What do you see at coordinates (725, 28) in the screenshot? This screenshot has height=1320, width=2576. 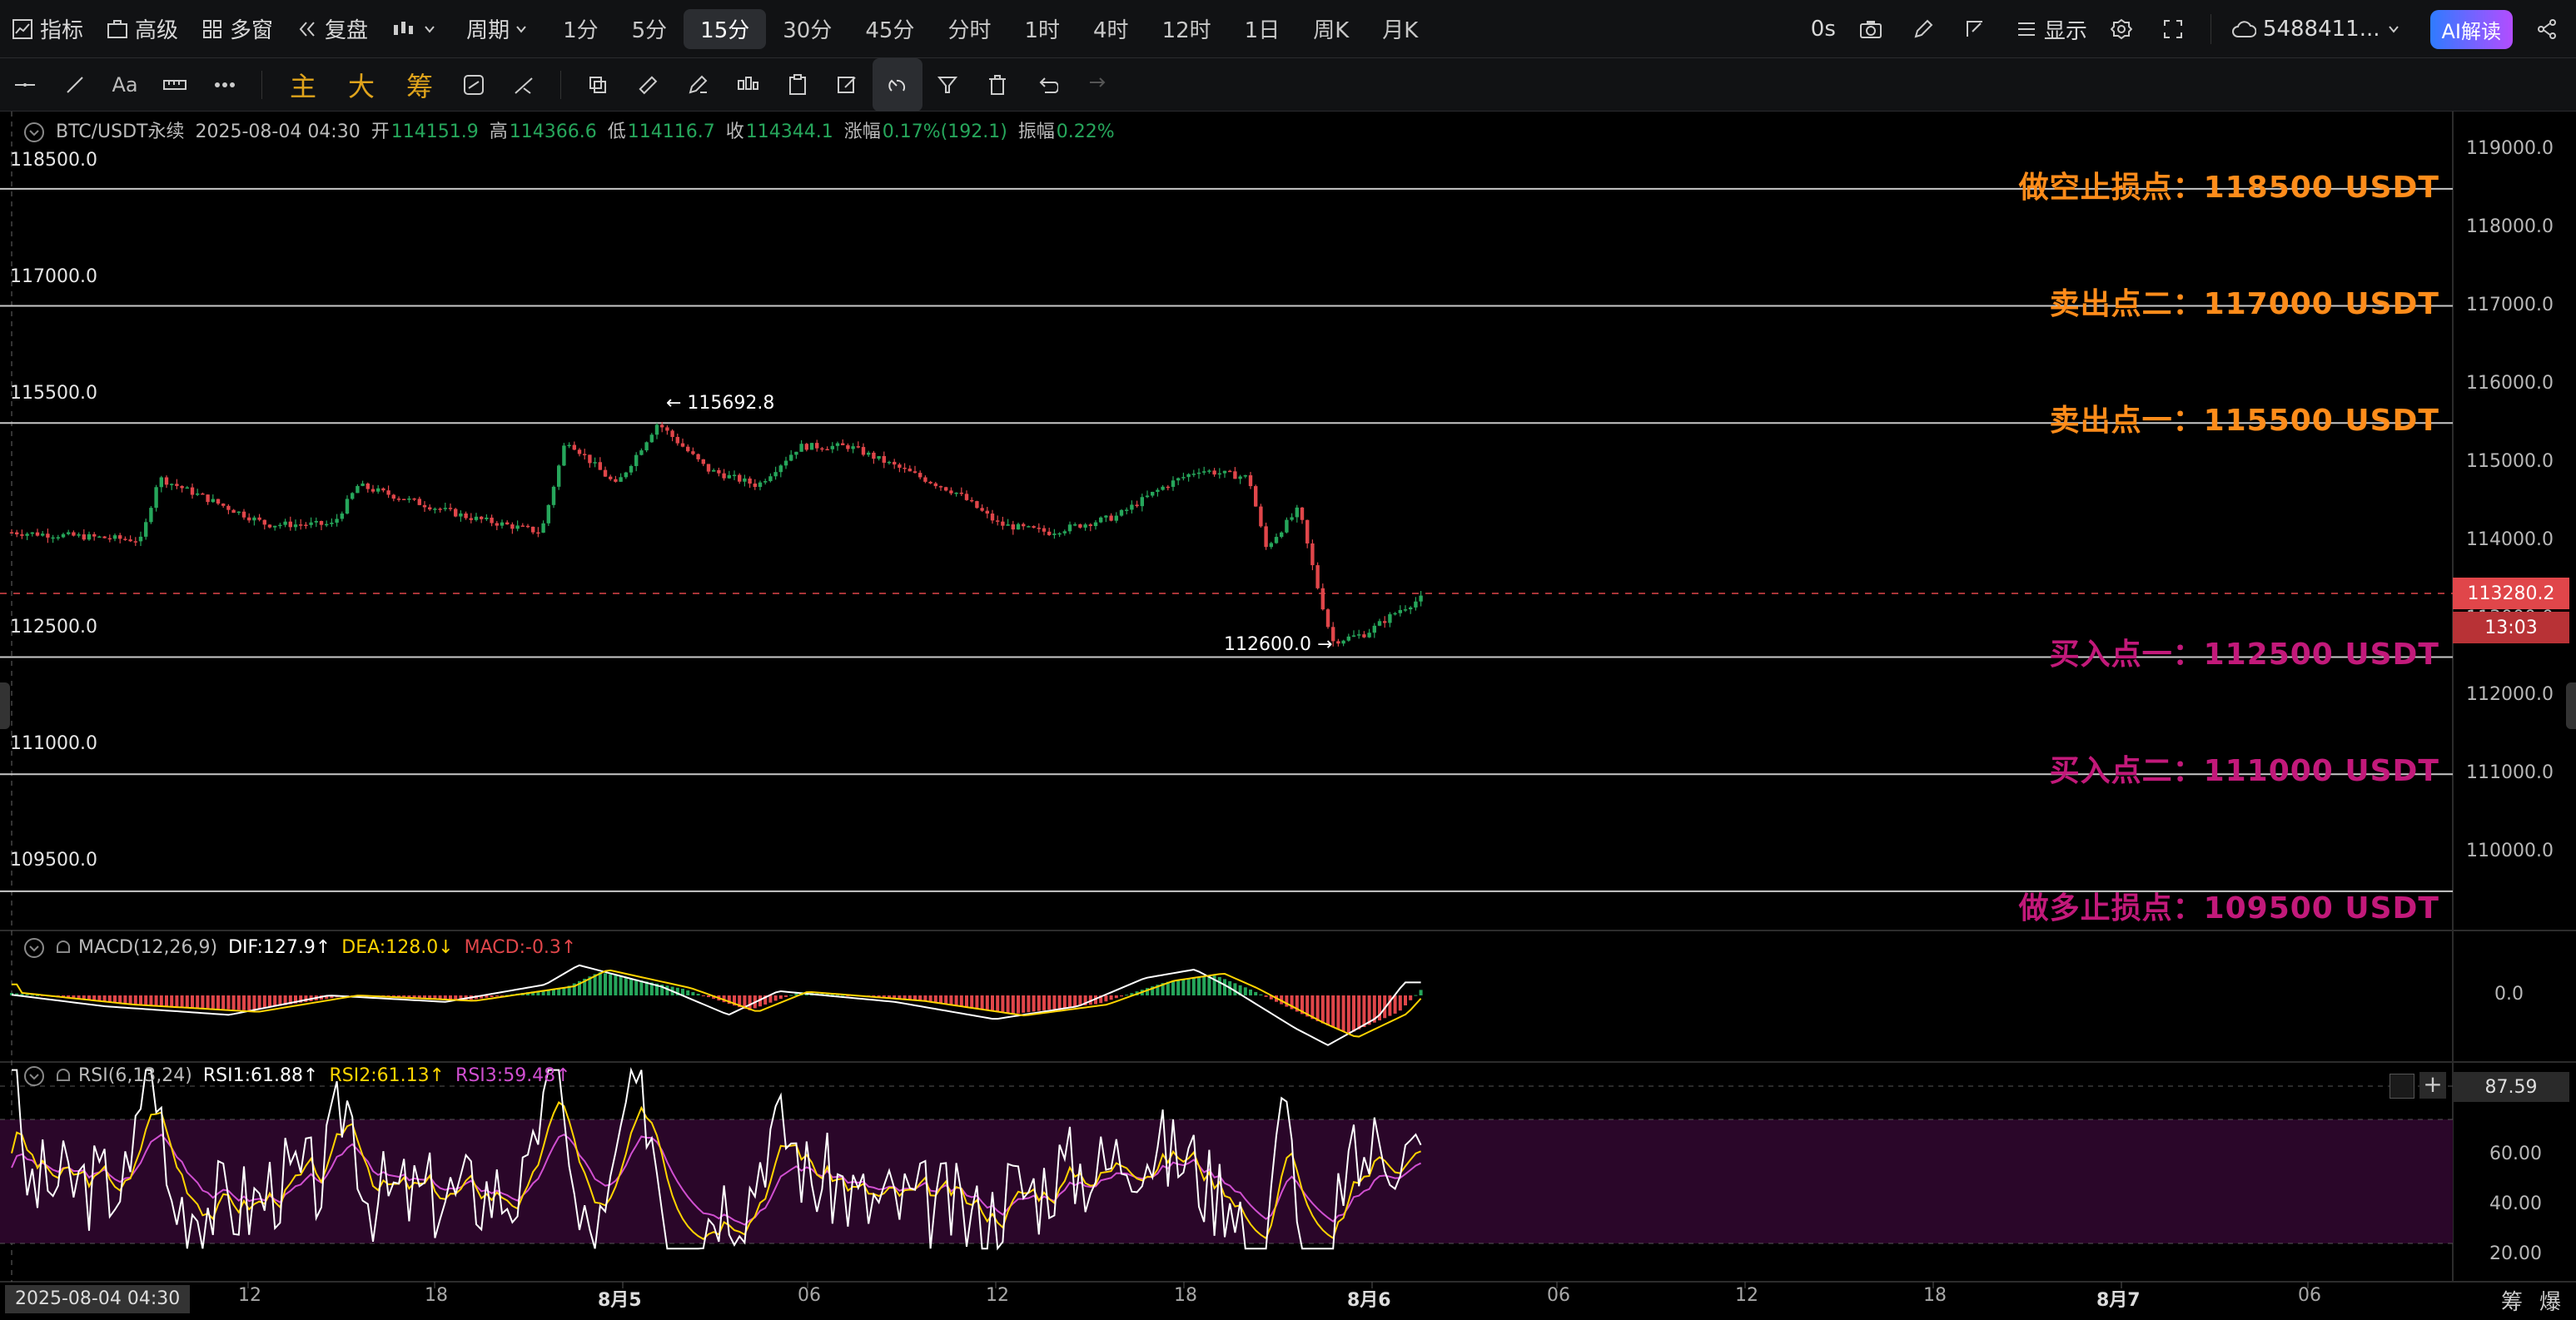 I see `period-15m: 15分` at bounding box center [725, 28].